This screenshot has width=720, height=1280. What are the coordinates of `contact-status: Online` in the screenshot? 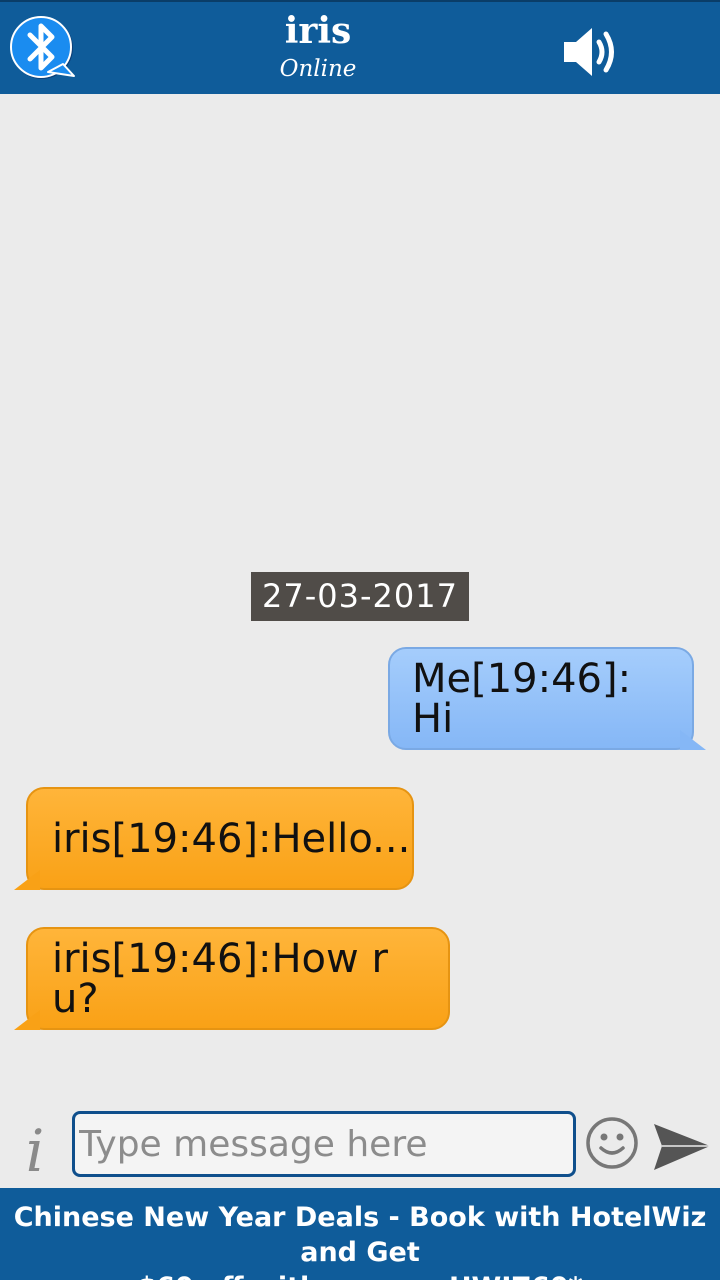 It's located at (318, 69).